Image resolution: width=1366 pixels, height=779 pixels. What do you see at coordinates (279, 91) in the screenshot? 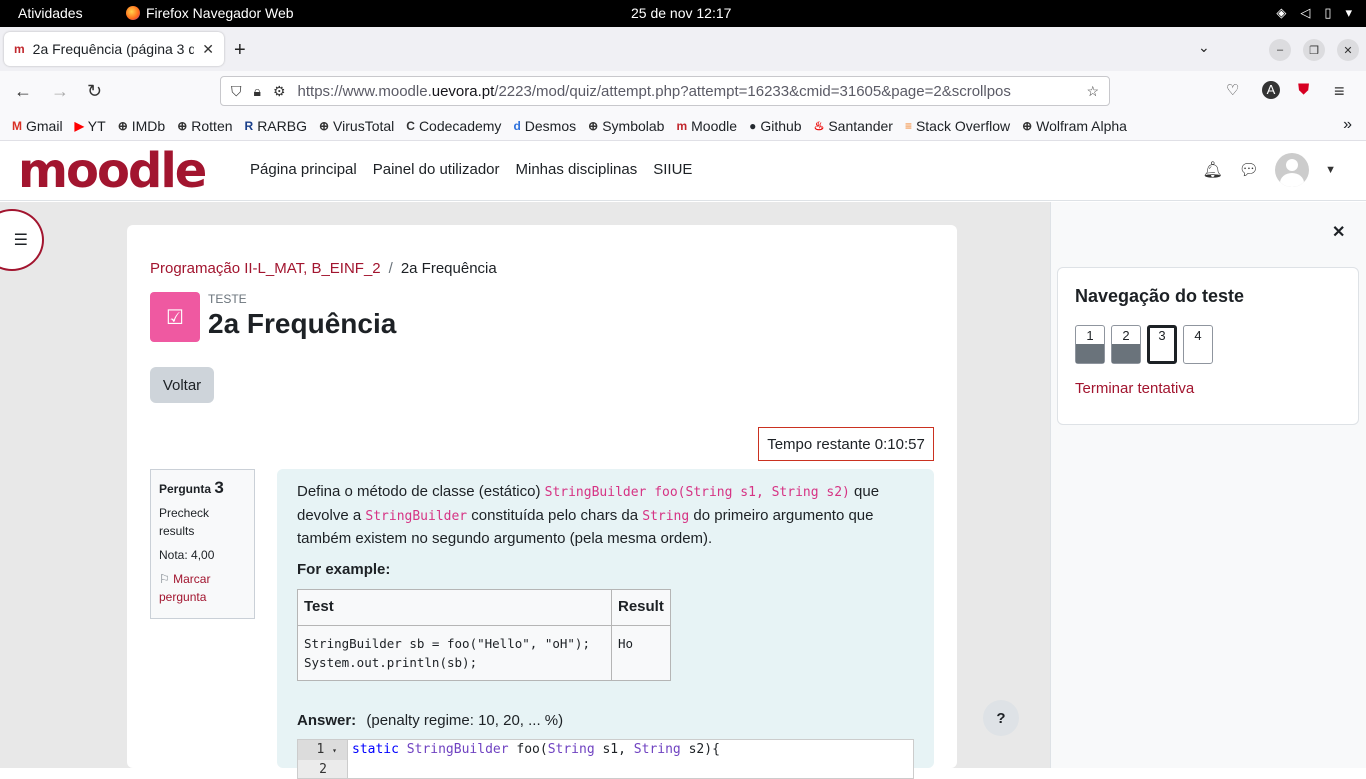
I see `permissions-icon: ⚙` at bounding box center [279, 91].